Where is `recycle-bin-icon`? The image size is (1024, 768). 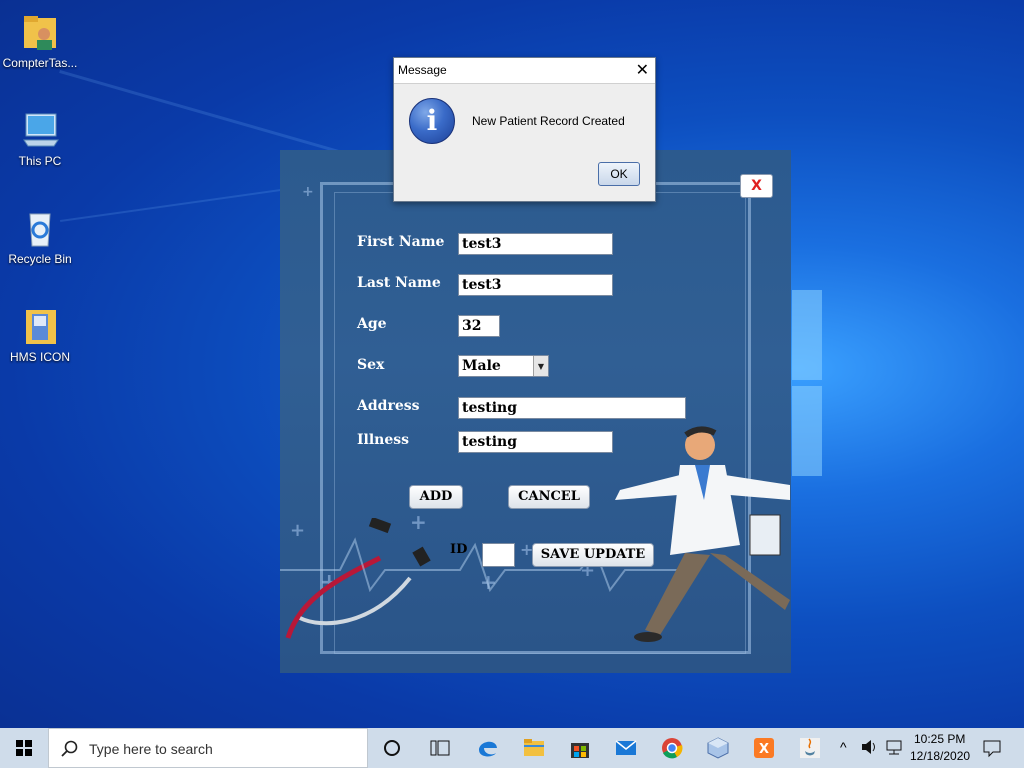
recycle-bin-icon is located at coordinates (40, 228).